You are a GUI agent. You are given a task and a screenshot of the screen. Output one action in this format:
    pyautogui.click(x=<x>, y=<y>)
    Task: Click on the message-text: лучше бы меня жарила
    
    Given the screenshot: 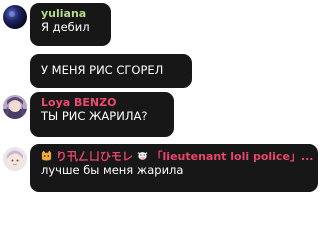 What is the action you would take?
    pyautogui.click(x=112, y=170)
    